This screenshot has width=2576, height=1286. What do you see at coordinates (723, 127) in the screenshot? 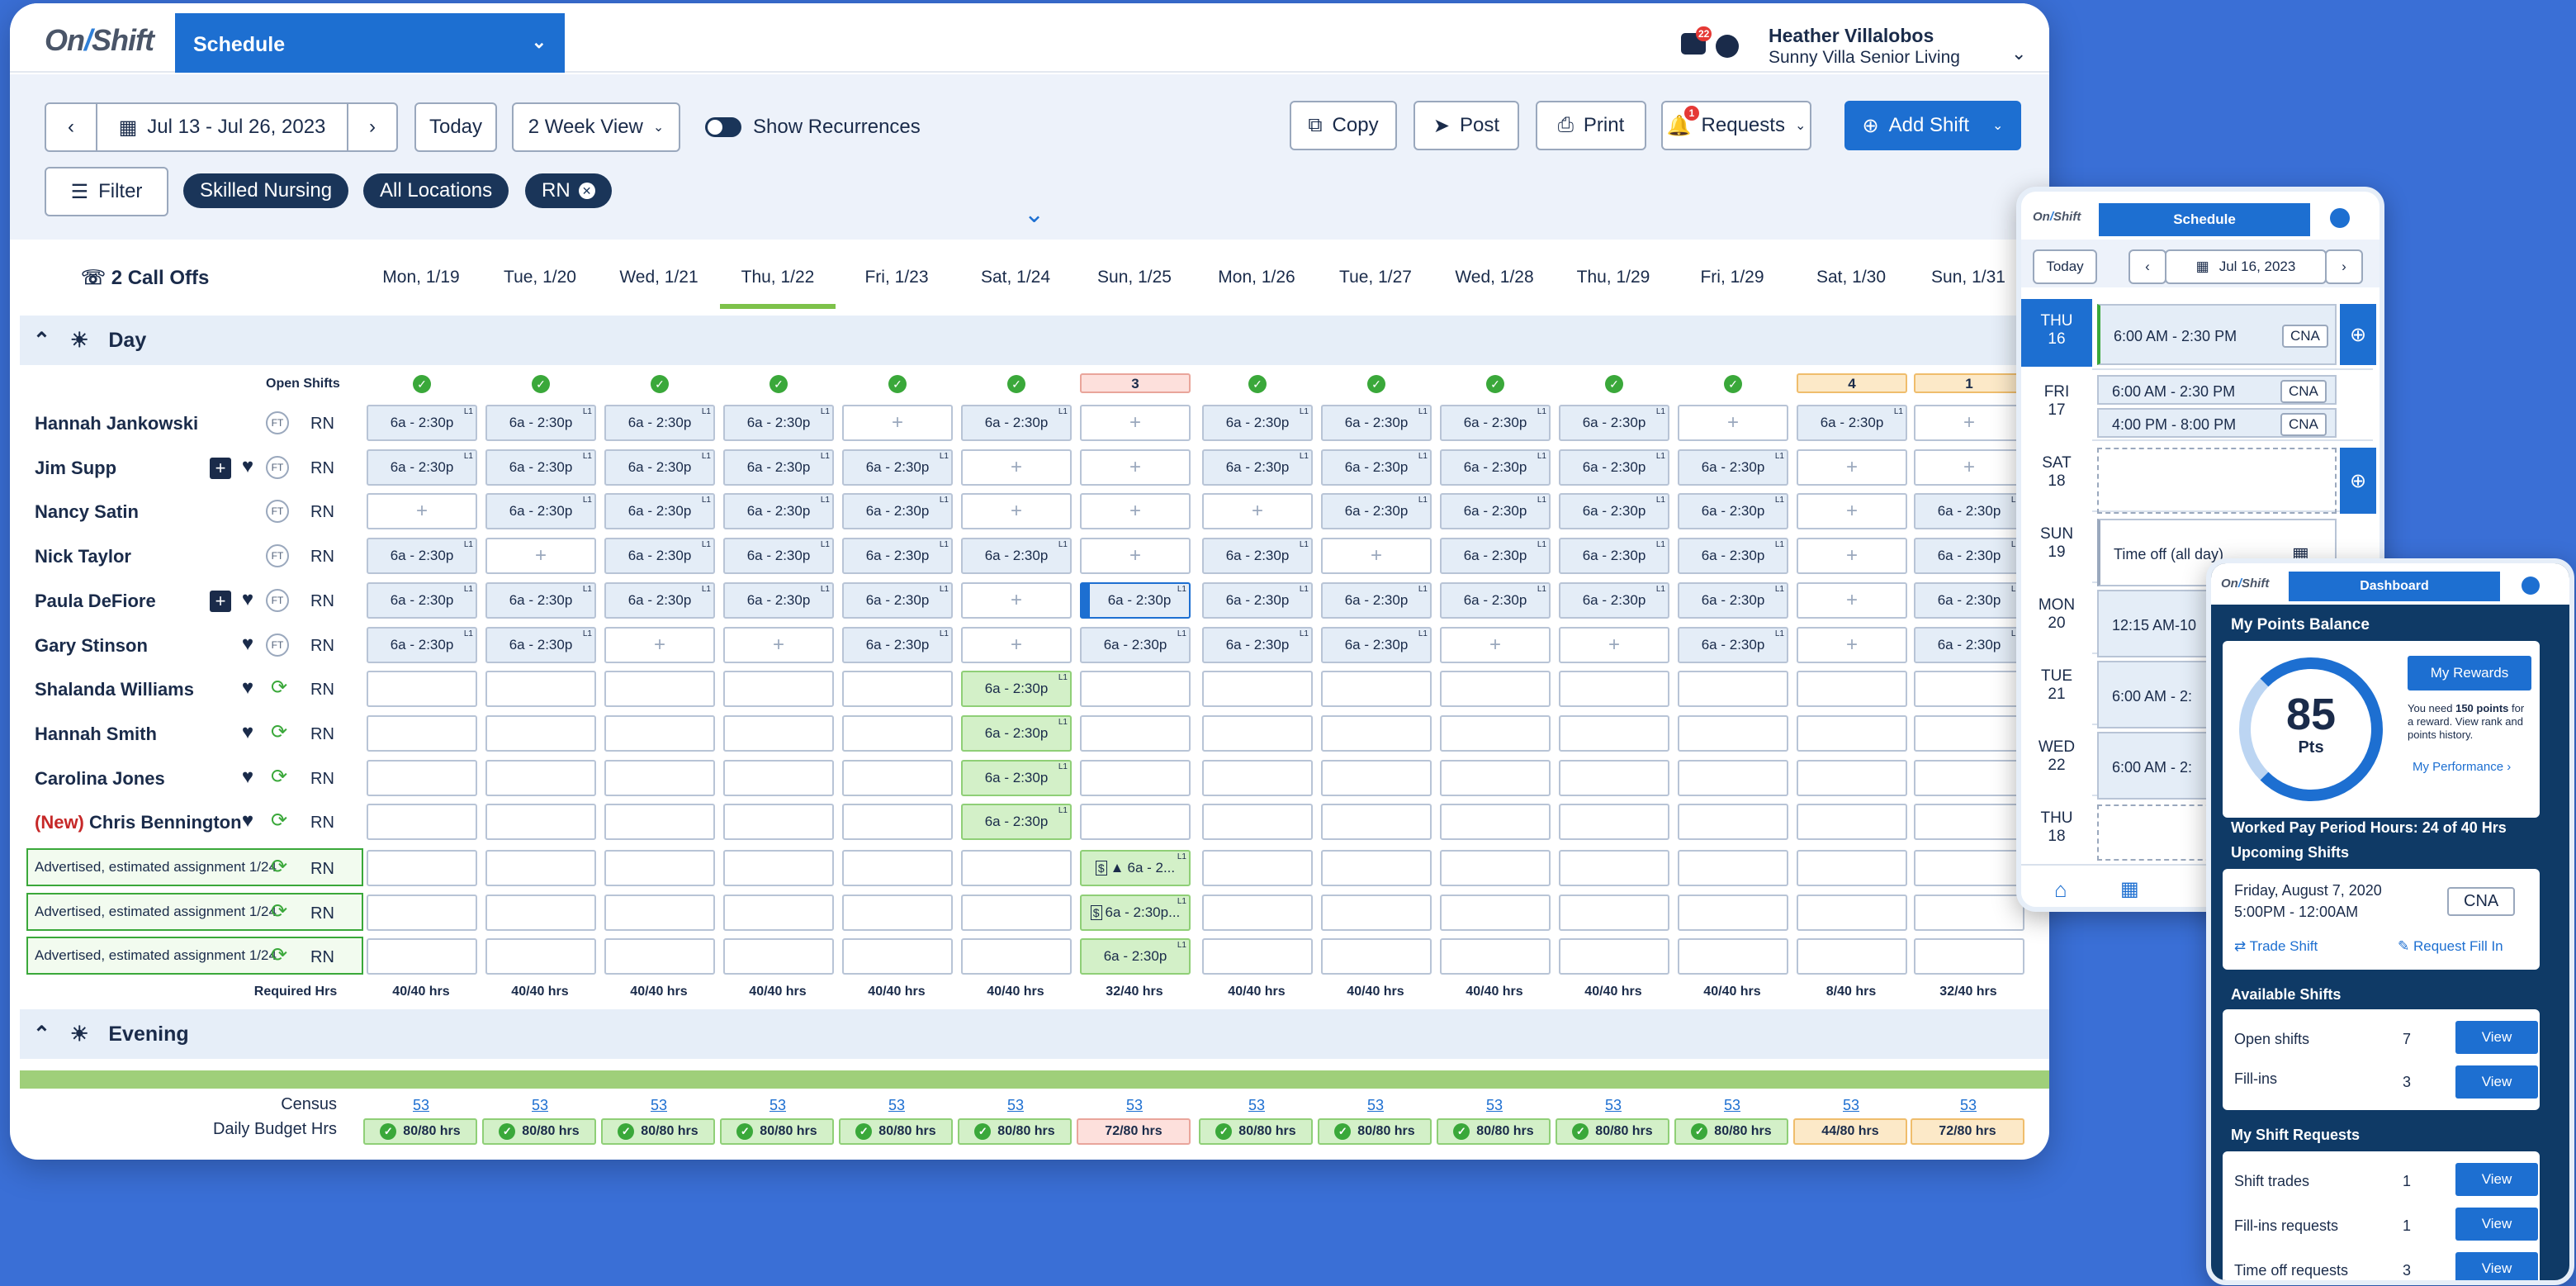
I see `recurrences-toggle` at bounding box center [723, 127].